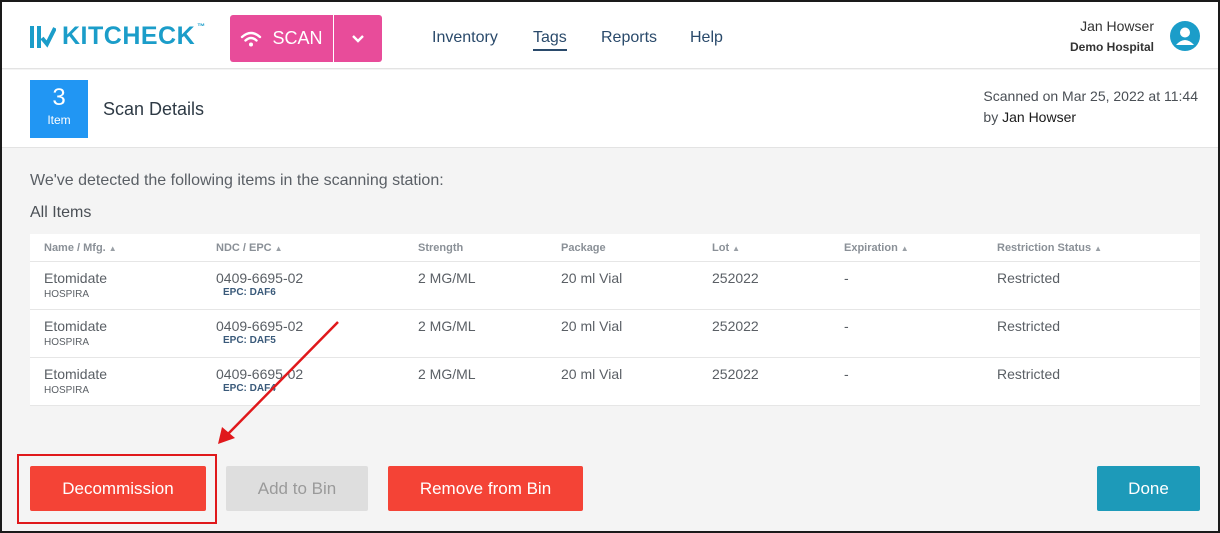 The height and width of the screenshot is (533, 1220). What do you see at coordinates (706, 38) in the screenshot?
I see `nav-help: Help` at bounding box center [706, 38].